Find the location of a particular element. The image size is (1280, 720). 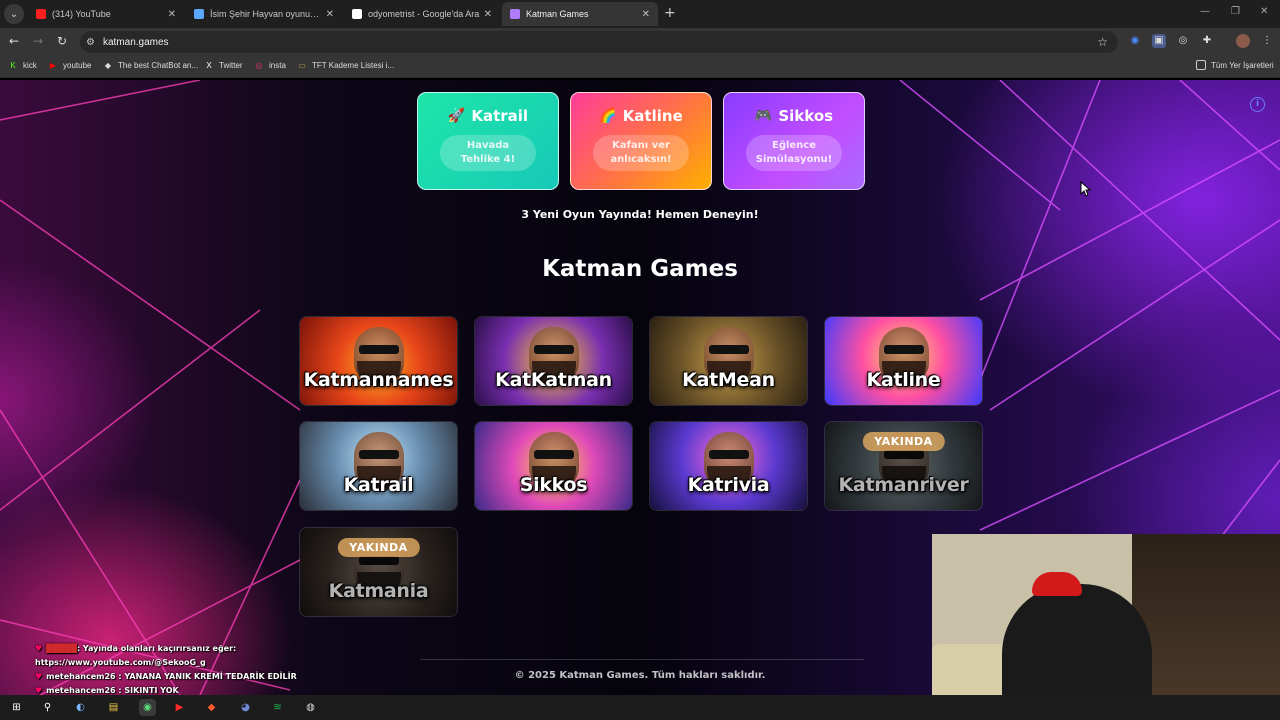

featured-game-card-sikkos: 🎮 Sikkos Eğlence Simülasyonu! is located at coordinates (794, 141).